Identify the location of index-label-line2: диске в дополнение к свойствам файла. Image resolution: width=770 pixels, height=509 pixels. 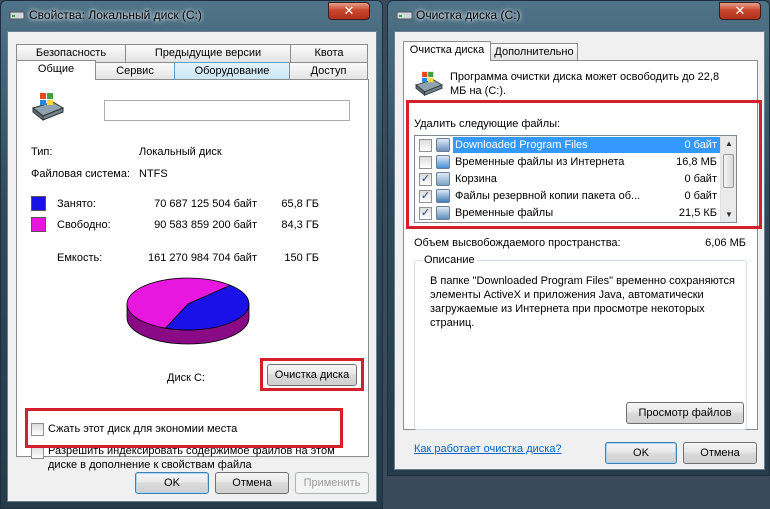
(150, 465).